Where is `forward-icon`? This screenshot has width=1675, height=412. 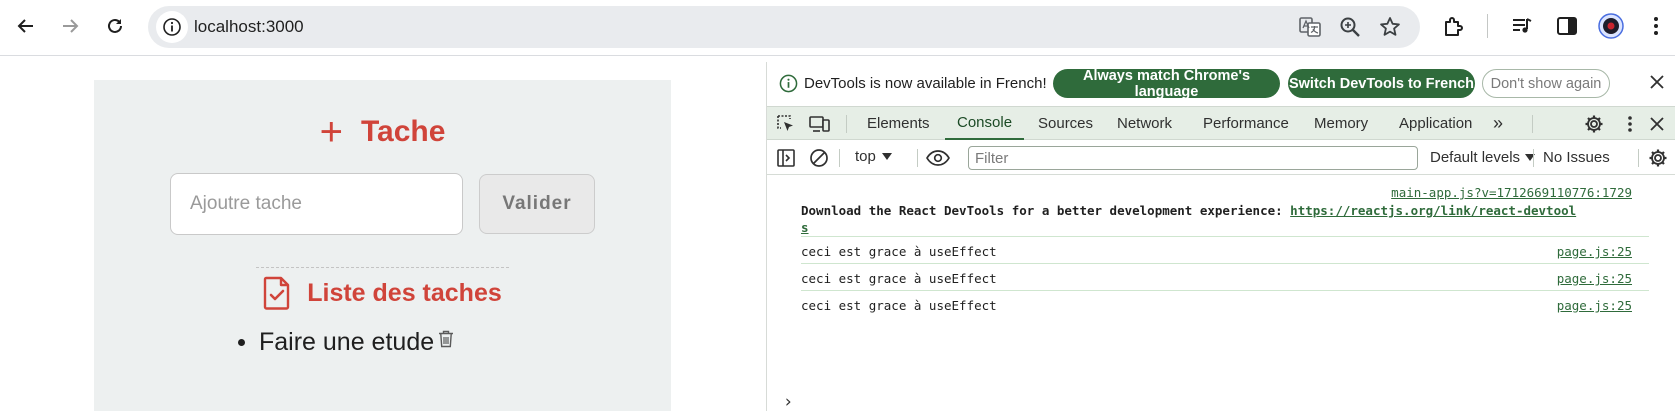 forward-icon is located at coordinates (71, 26).